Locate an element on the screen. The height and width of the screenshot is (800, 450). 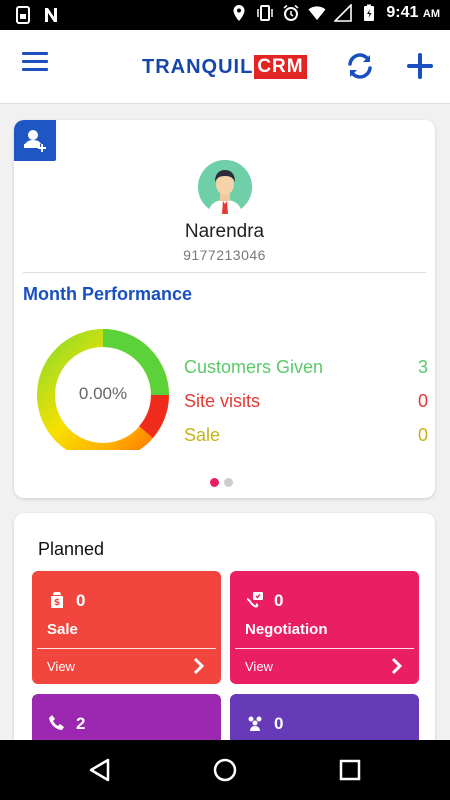
metric-sale: Sale 0 is located at coordinates (306, 435).